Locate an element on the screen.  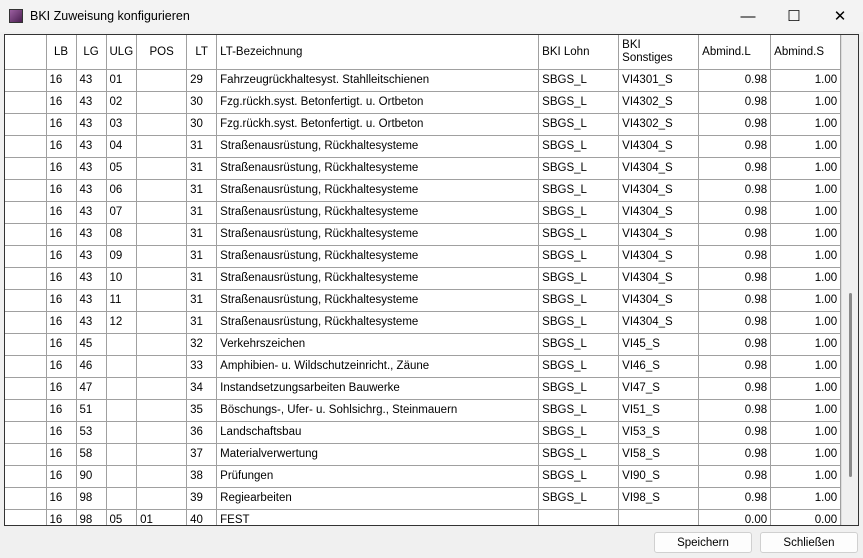
table-row: 16 90 38 Prüfungen SBGS_L VI90_S 0.98 1.00 is located at coordinates (423, 476).